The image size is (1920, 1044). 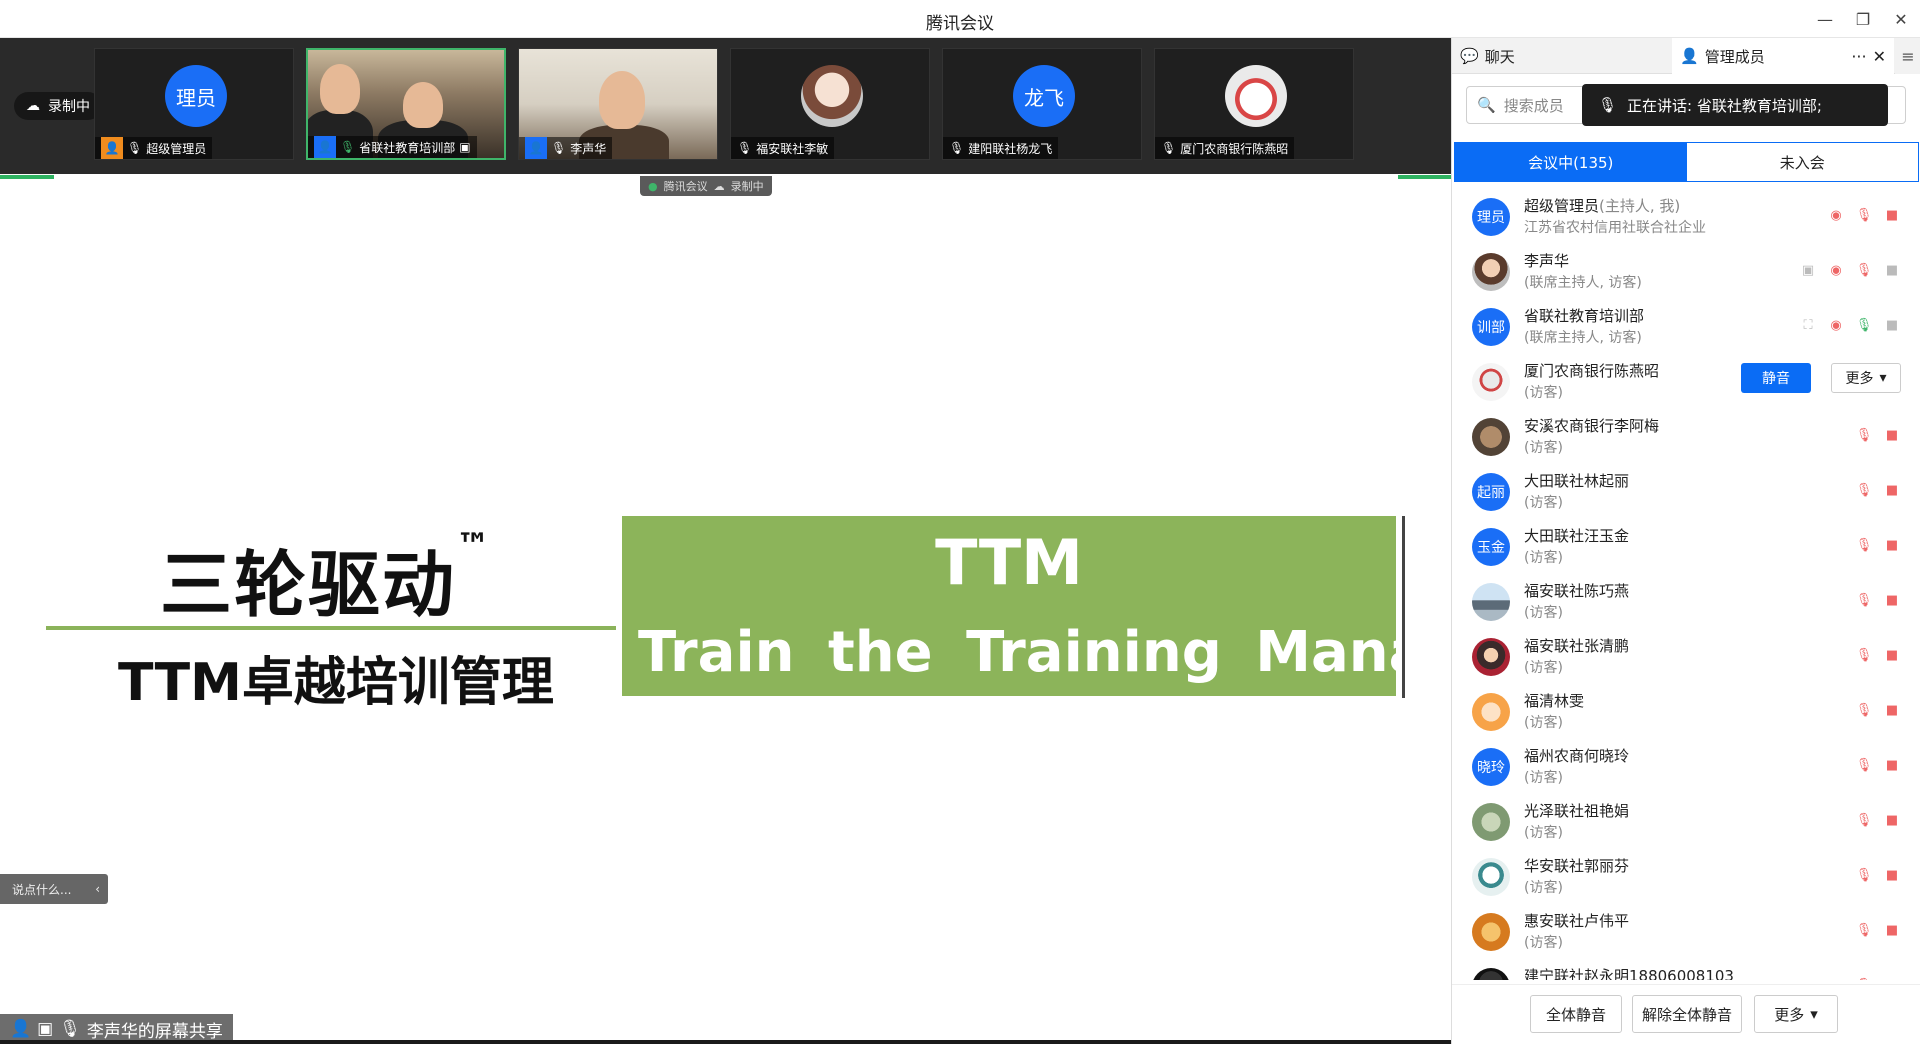 What do you see at coordinates (474, 546) in the screenshot?
I see `trademark-mark: ™` at bounding box center [474, 546].